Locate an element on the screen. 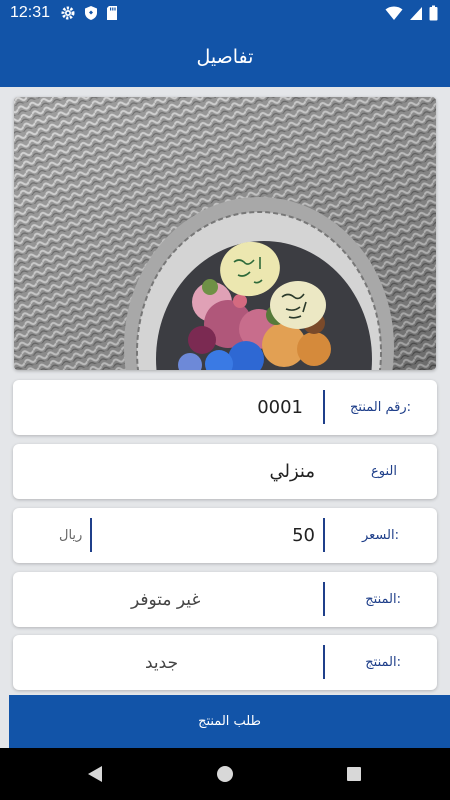 The width and height of the screenshot is (450, 800). type-value: منزلي is located at coordinates (292, 471).